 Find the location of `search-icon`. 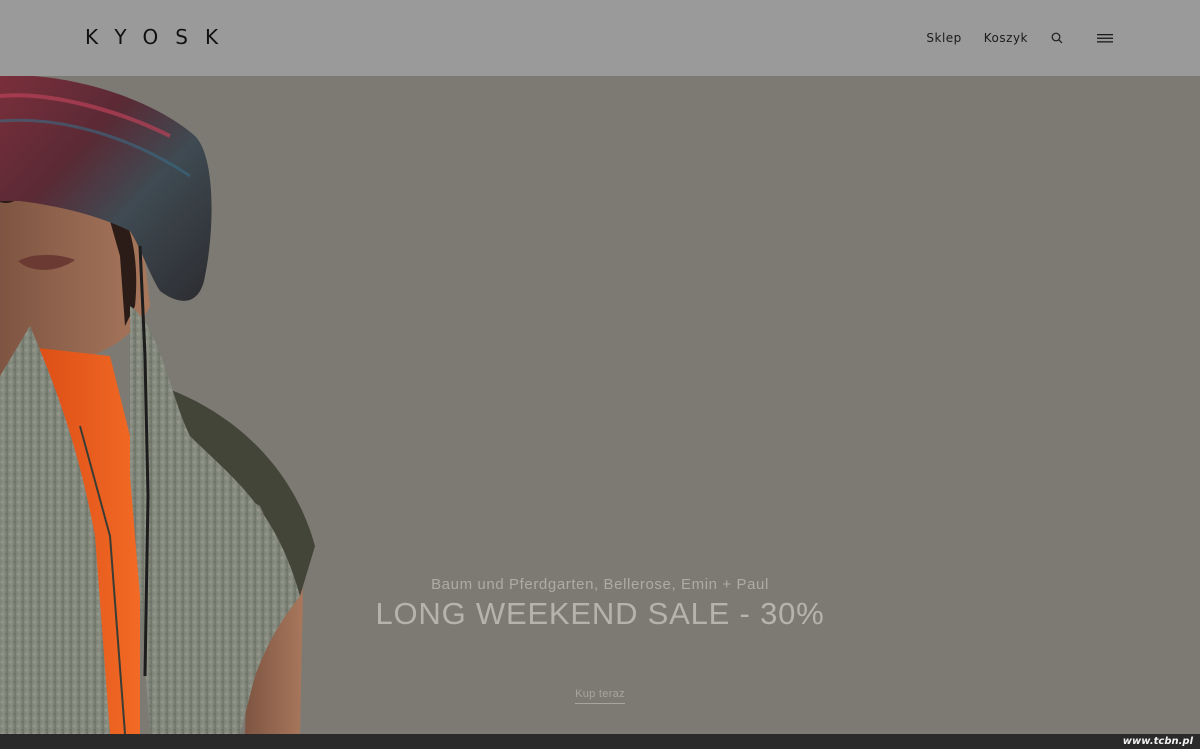

search-icon is located at coordinates (1057, 38).